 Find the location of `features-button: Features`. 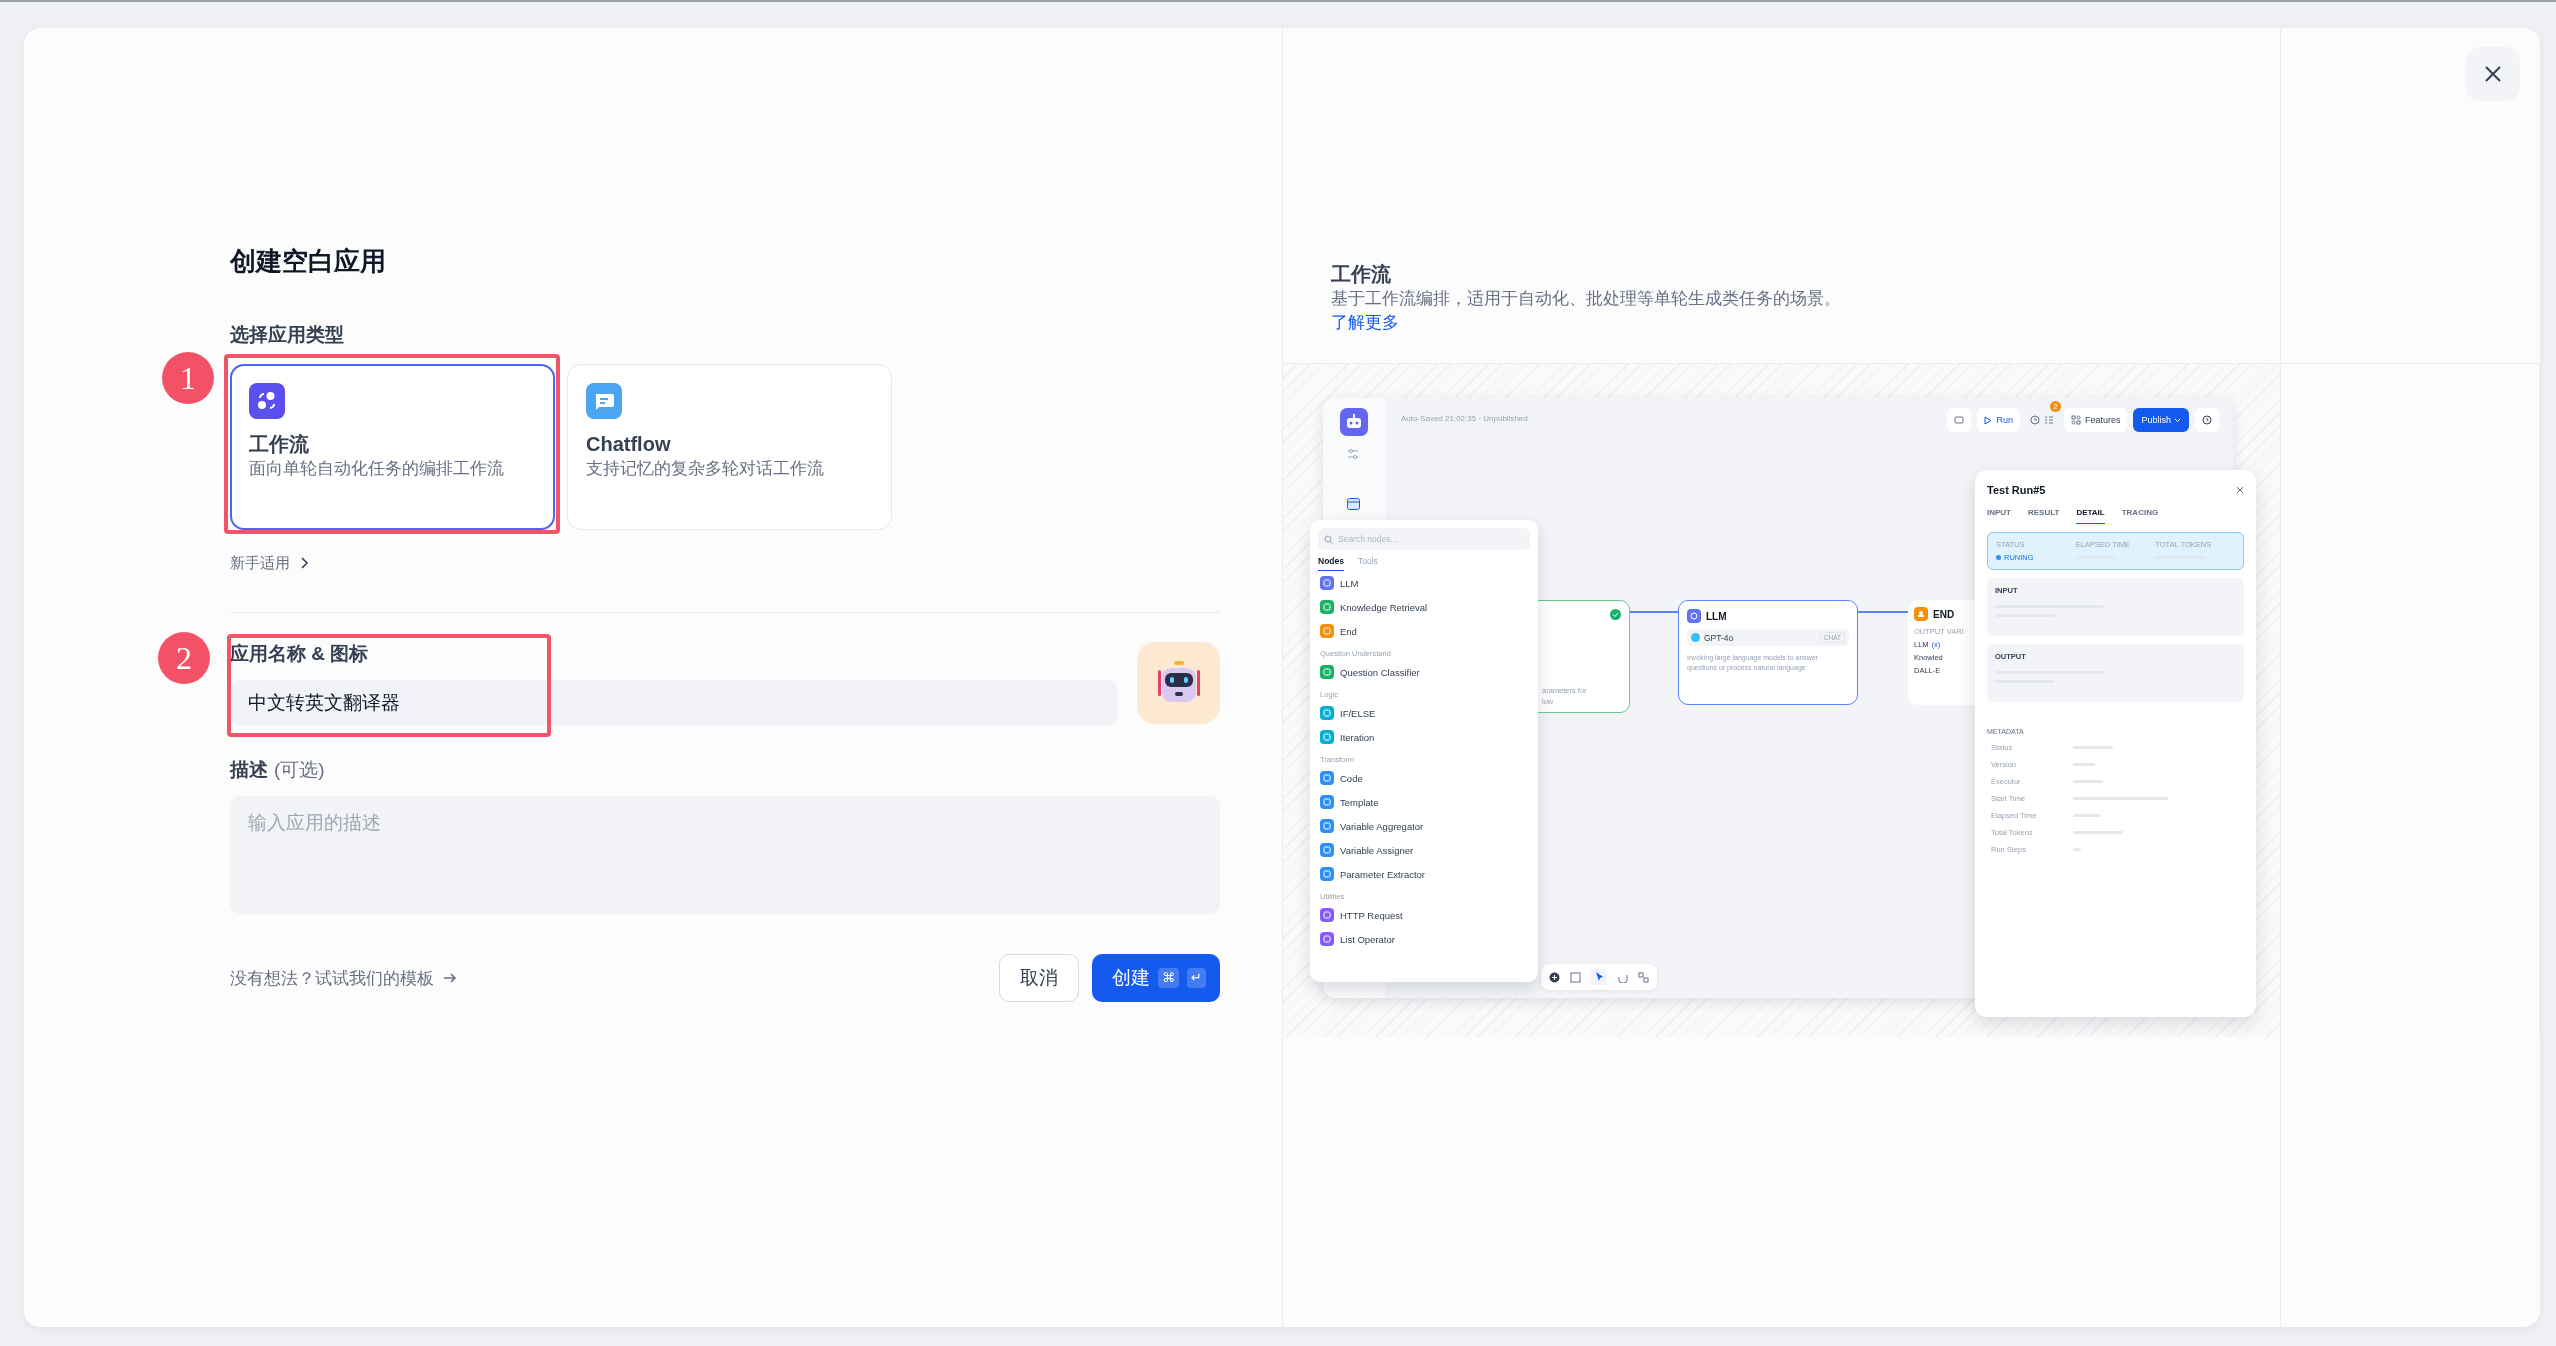

features-button: Features is located at coordinates (2095, 420).